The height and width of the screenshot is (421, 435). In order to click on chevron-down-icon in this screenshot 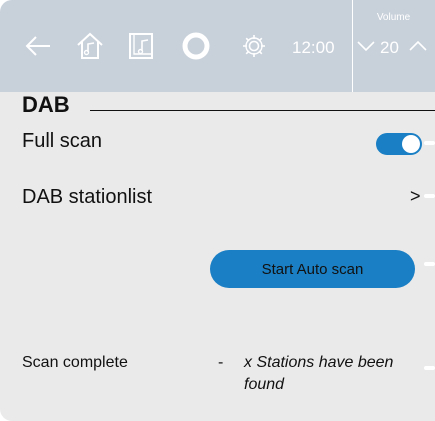, I will do `click(366, 46)`.